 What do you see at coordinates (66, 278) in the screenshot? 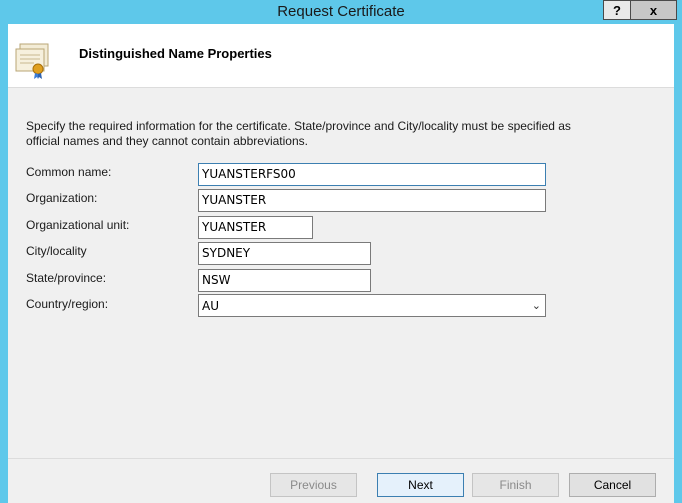
I see `state-label: State/province:` at bounding box center [66, 278].